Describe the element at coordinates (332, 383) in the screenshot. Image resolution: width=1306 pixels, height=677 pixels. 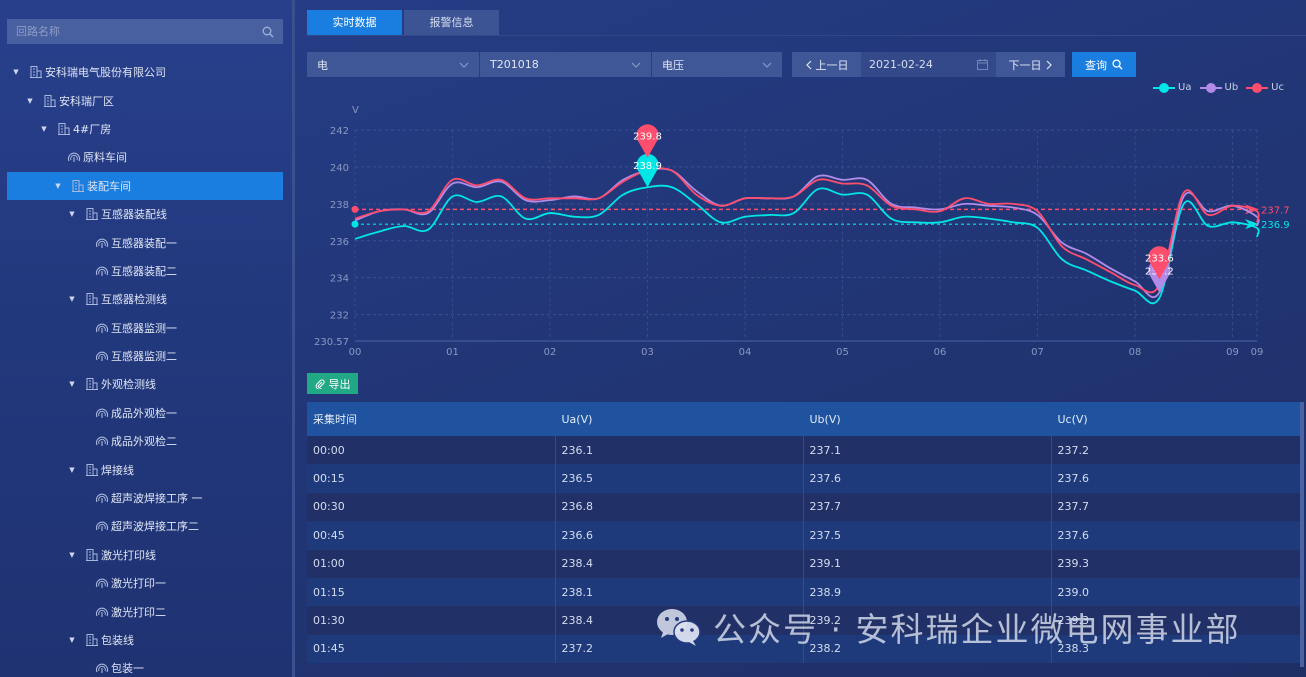
I see `export-button: 导出` at that location.